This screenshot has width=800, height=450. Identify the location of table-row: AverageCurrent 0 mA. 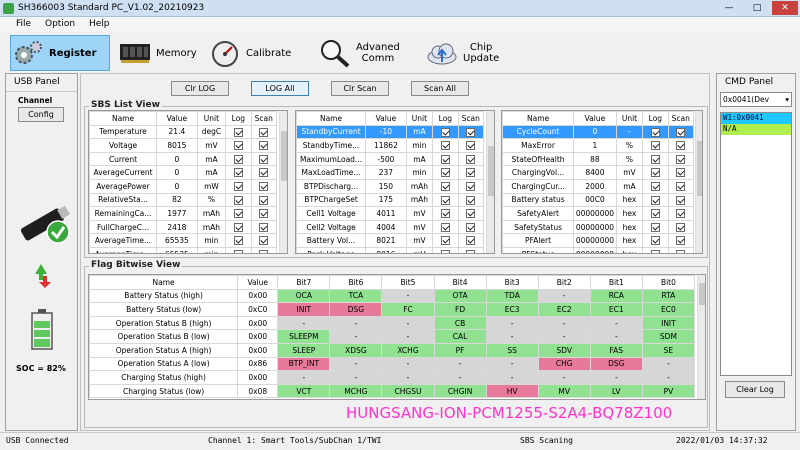
(183, 172).